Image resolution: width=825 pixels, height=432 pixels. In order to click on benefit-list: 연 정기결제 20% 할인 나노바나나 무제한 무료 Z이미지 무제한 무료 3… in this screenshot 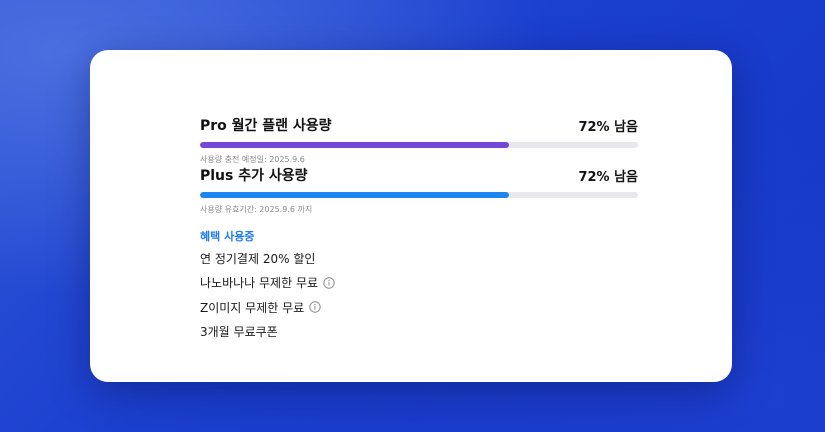, I will do `click(267, 295)`.